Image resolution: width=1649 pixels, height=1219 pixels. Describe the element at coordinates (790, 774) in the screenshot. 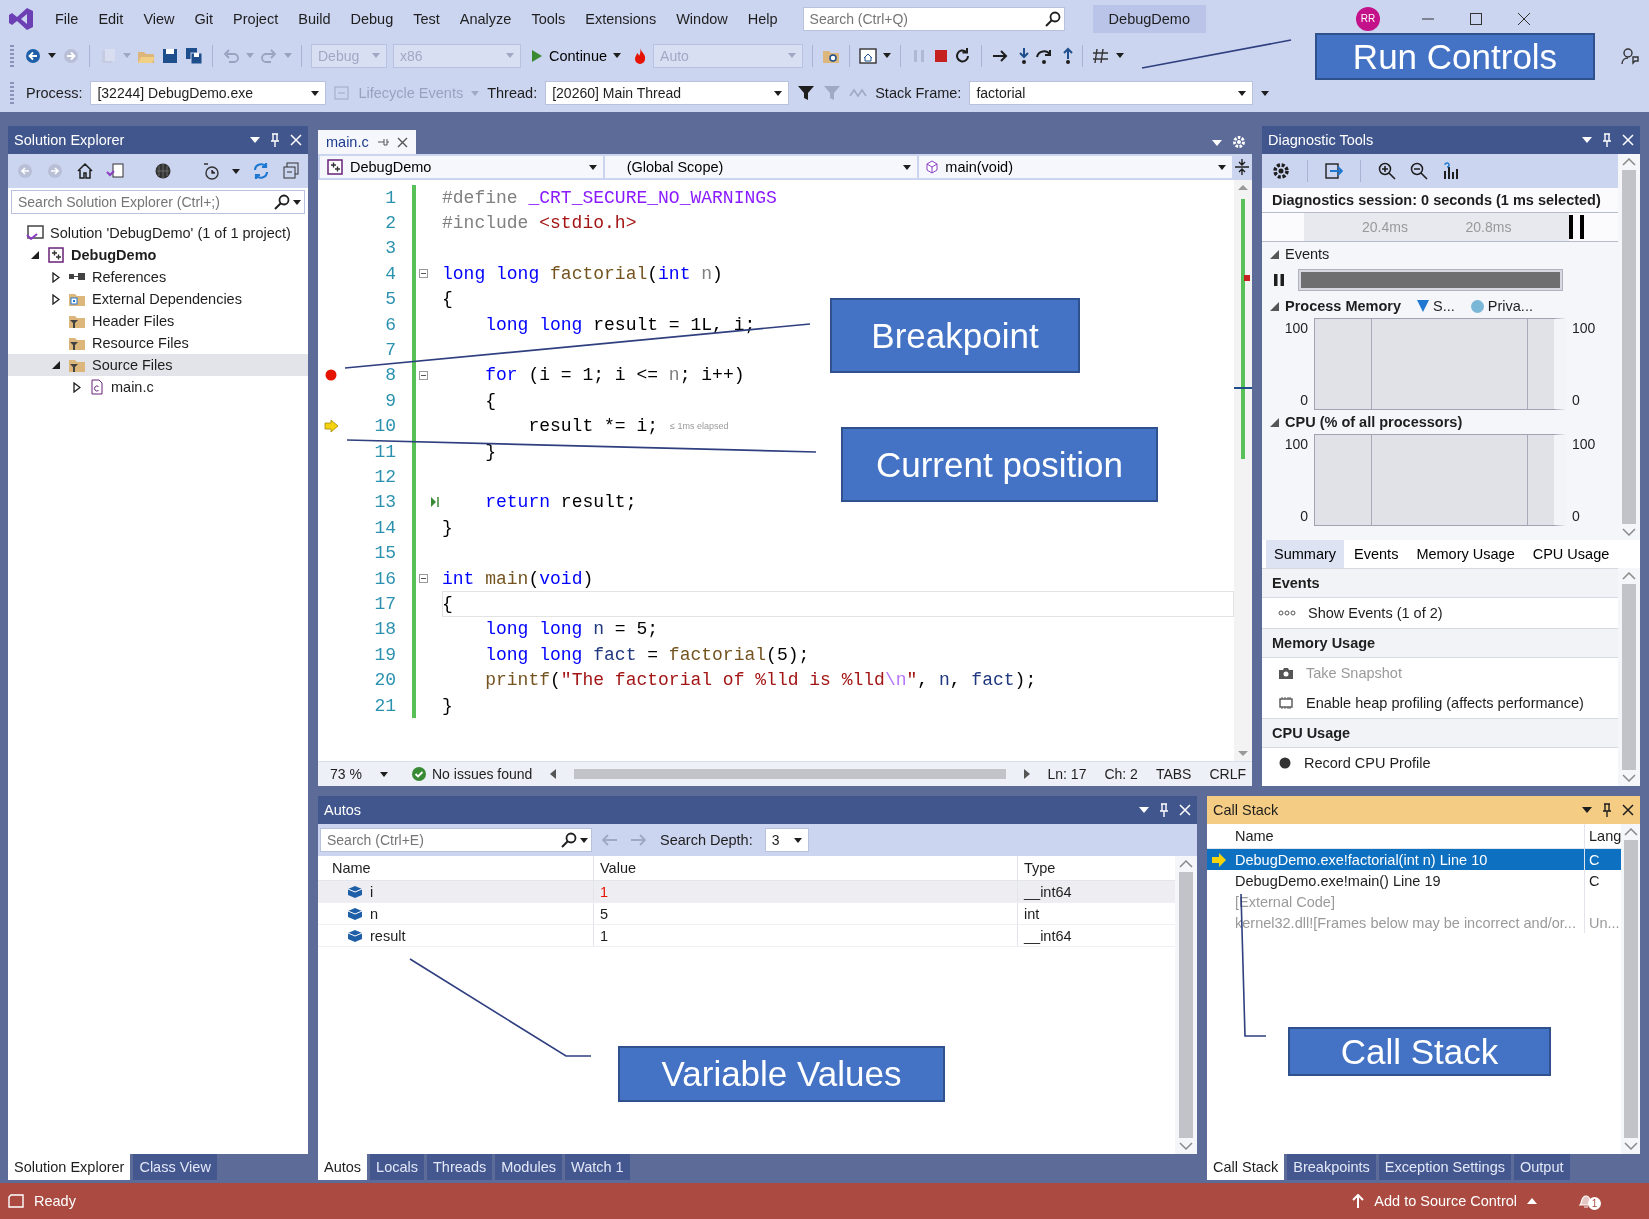

I see `horizontal-scrollbar` at that location.